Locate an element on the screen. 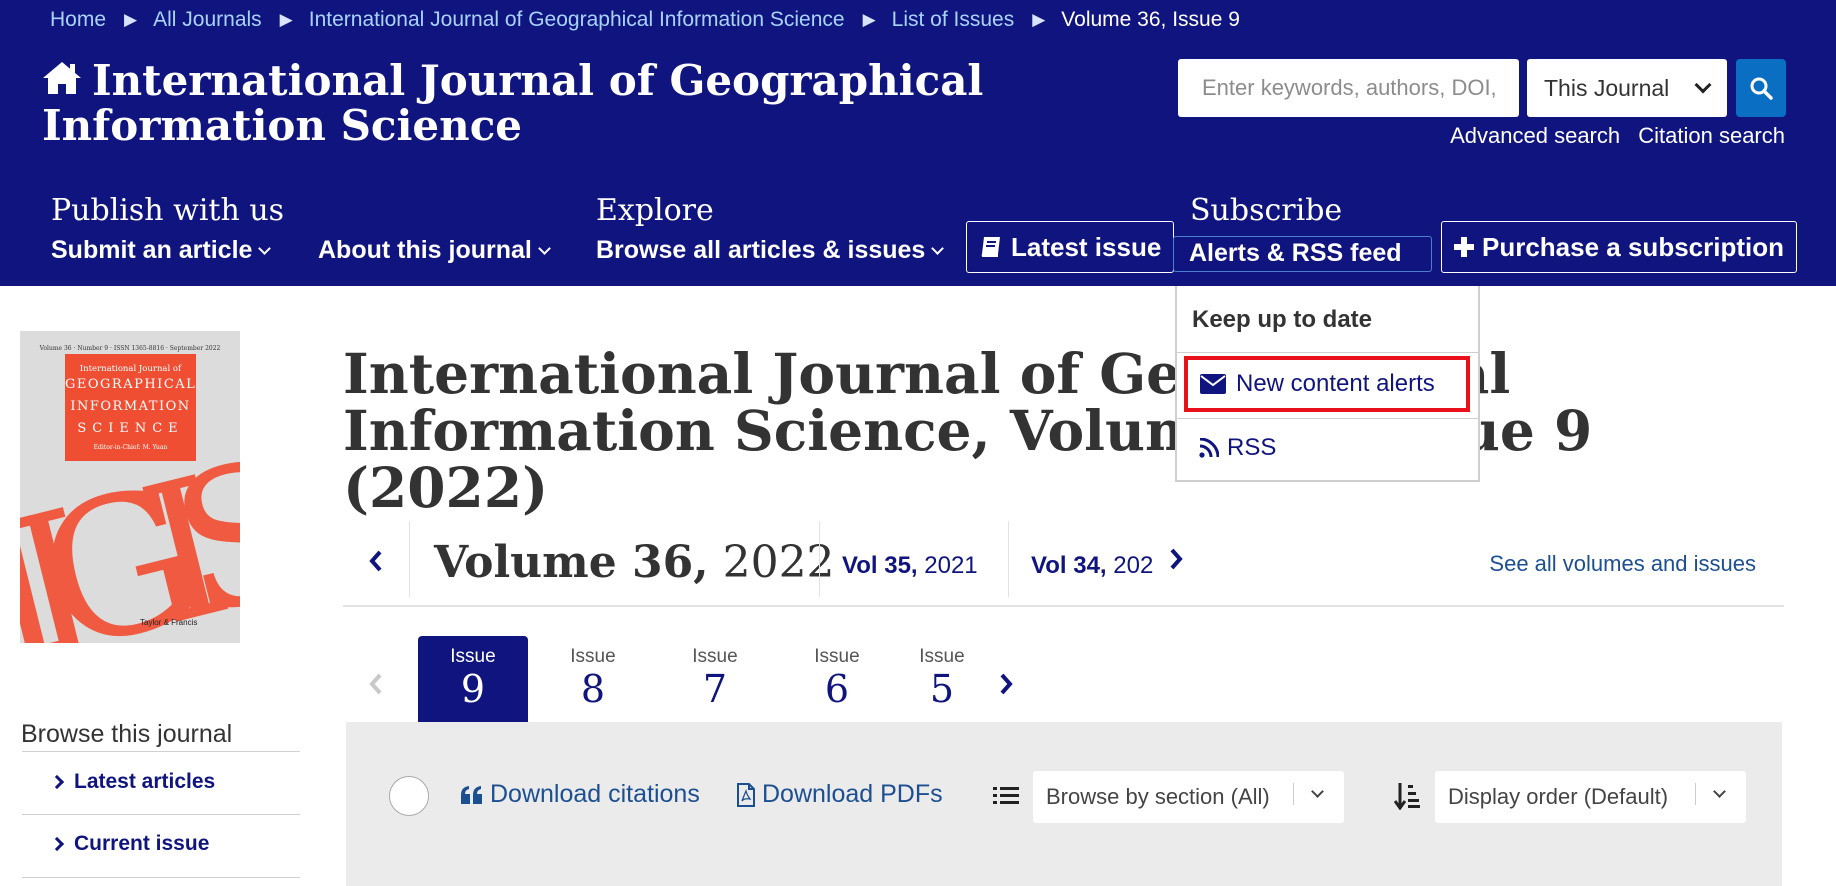 This screenshot has width=1836, height=886. purchase-subscription-button: Purchase a subscription is located at coordinates (1619, 247).